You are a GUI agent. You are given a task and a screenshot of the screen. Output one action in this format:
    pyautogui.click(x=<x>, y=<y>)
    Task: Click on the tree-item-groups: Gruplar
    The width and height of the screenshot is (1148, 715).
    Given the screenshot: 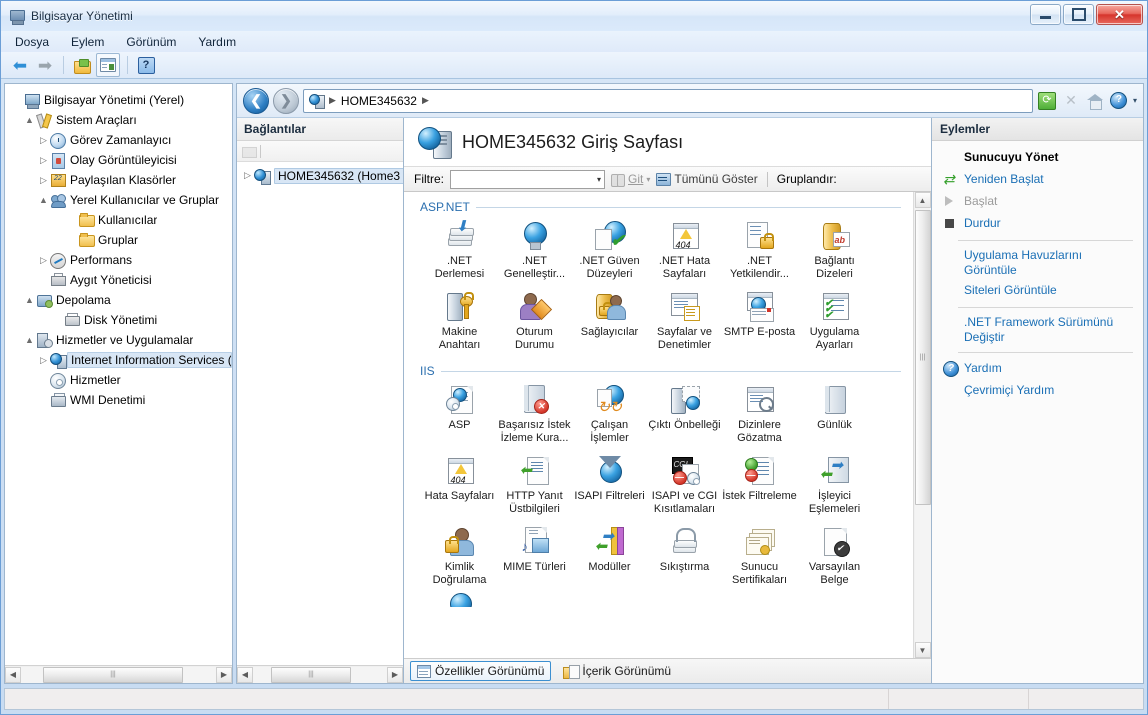 What is the action you would take?
    pyautogui.click(x=120, y=240)
    